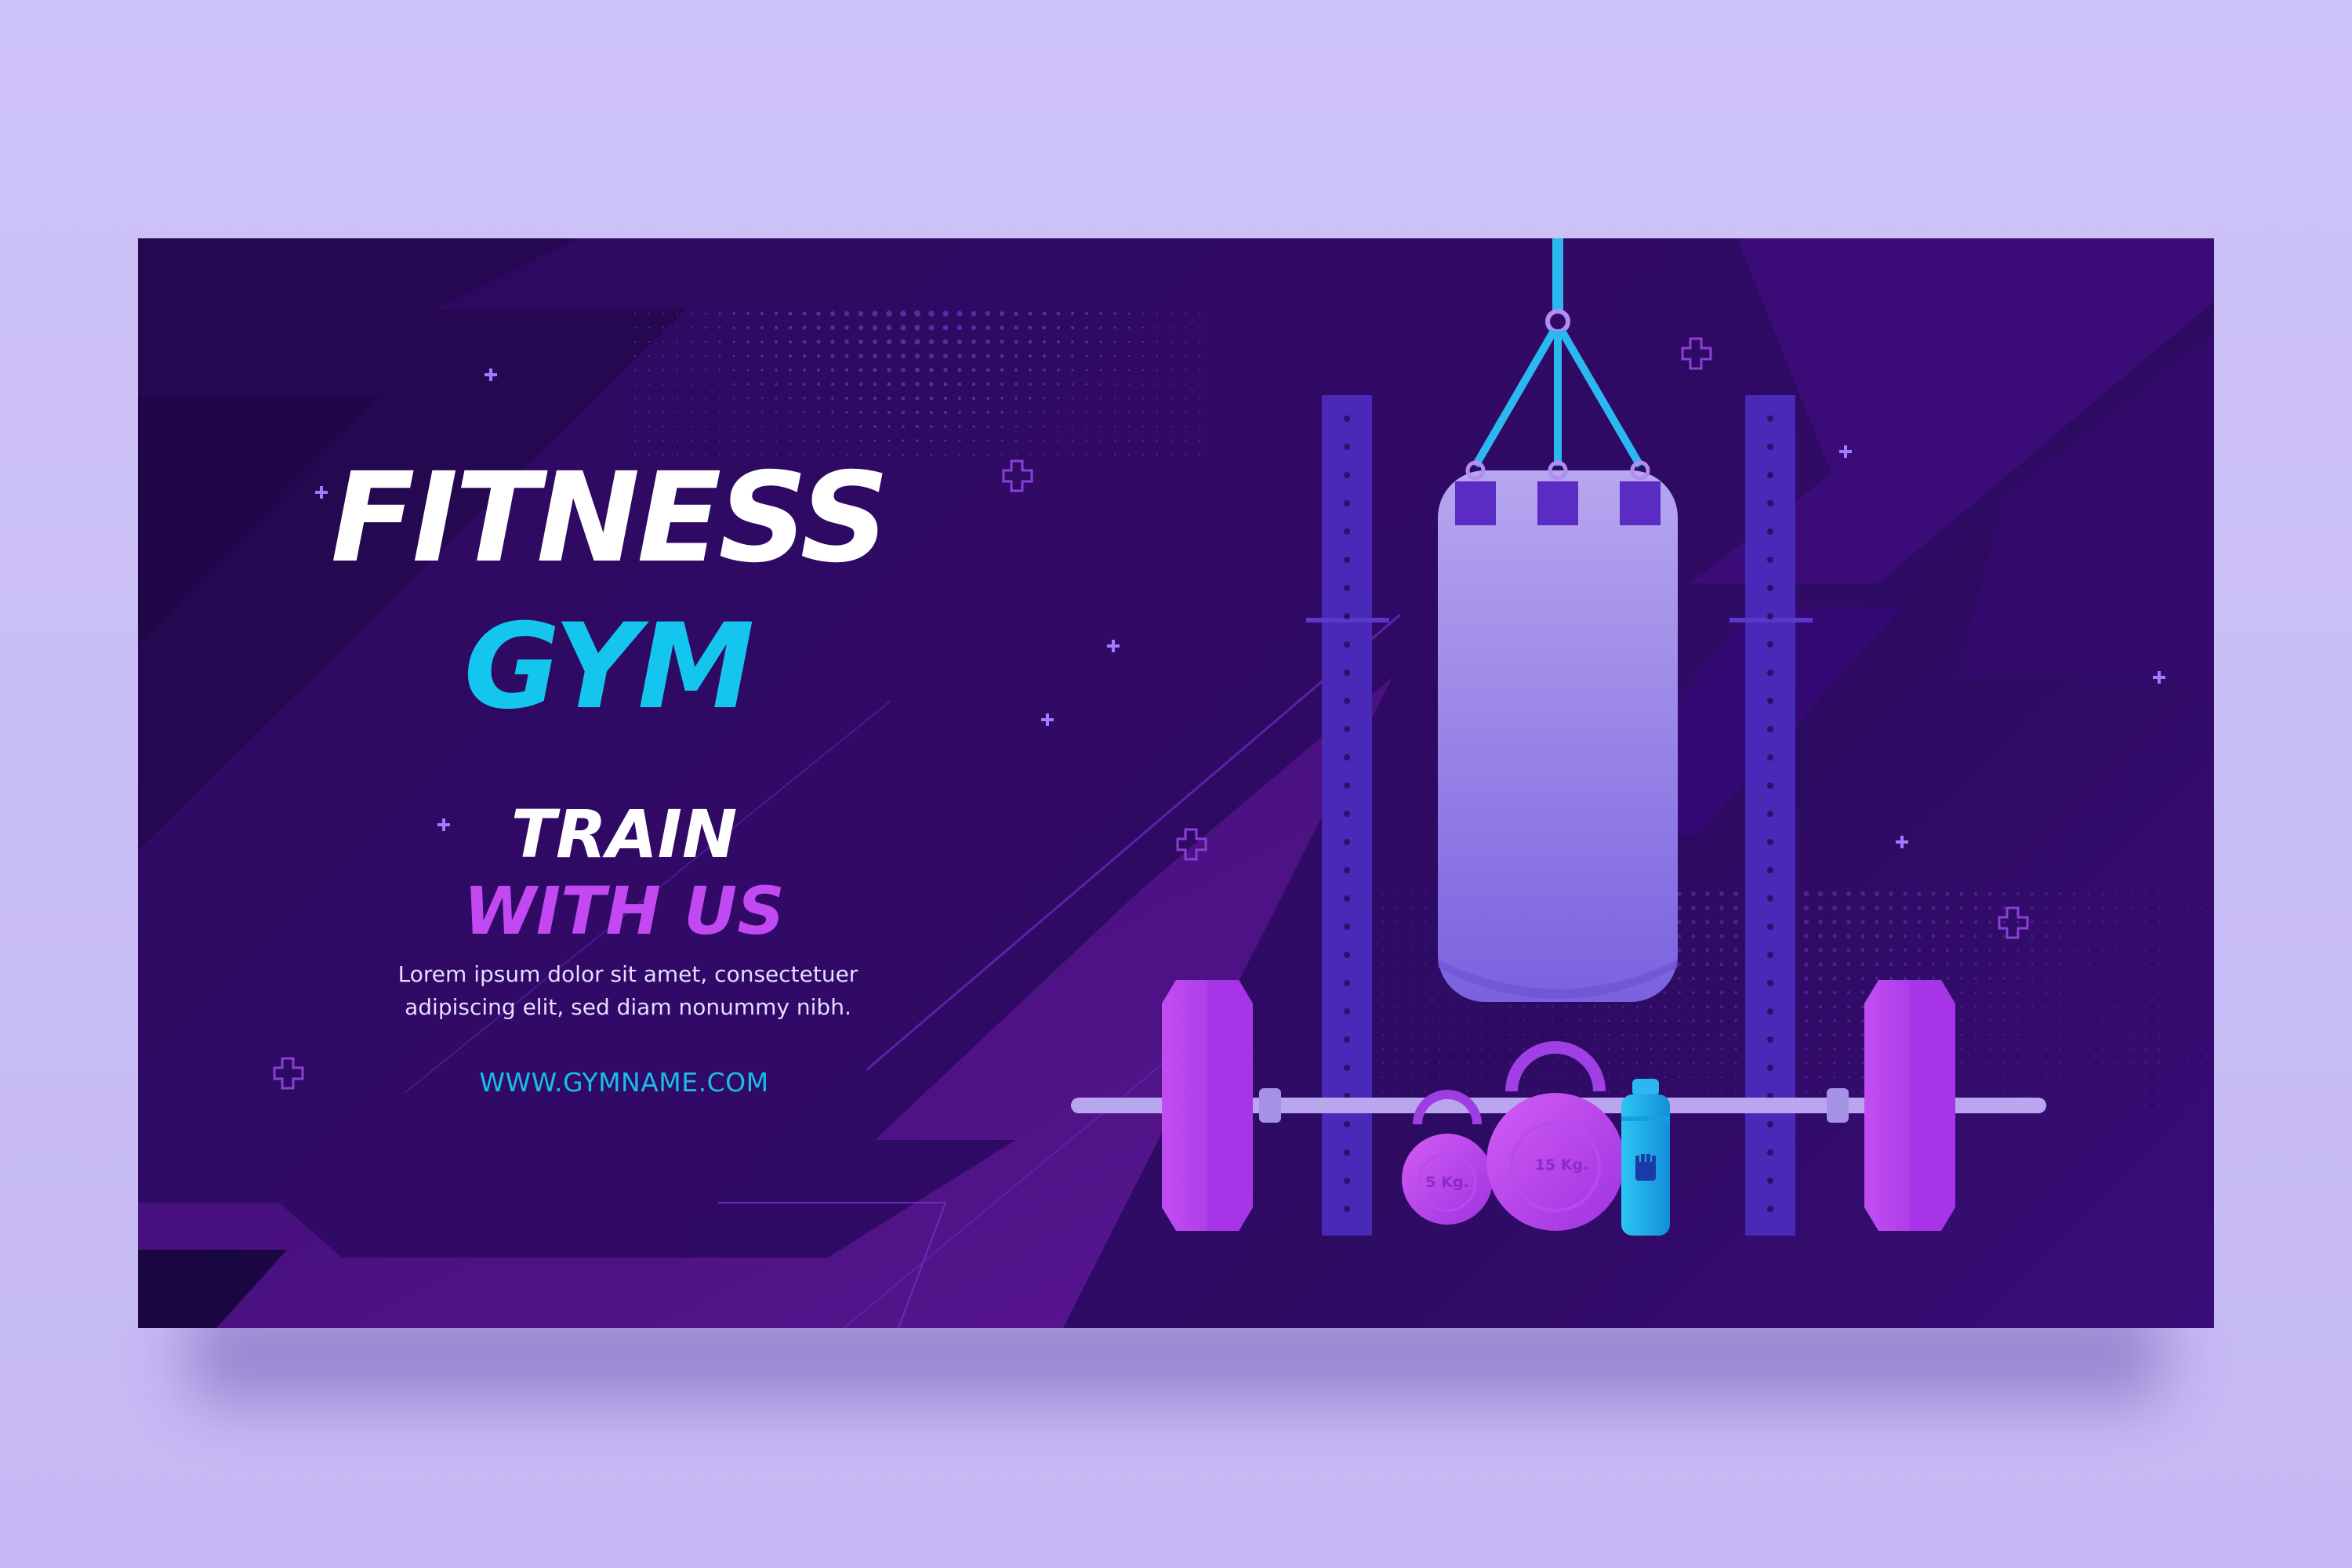 This screenshot has height=1568, width=2352. Describe the element at coordinates (917, 383) in the screenshot. I see `halftone-dots` at that location.